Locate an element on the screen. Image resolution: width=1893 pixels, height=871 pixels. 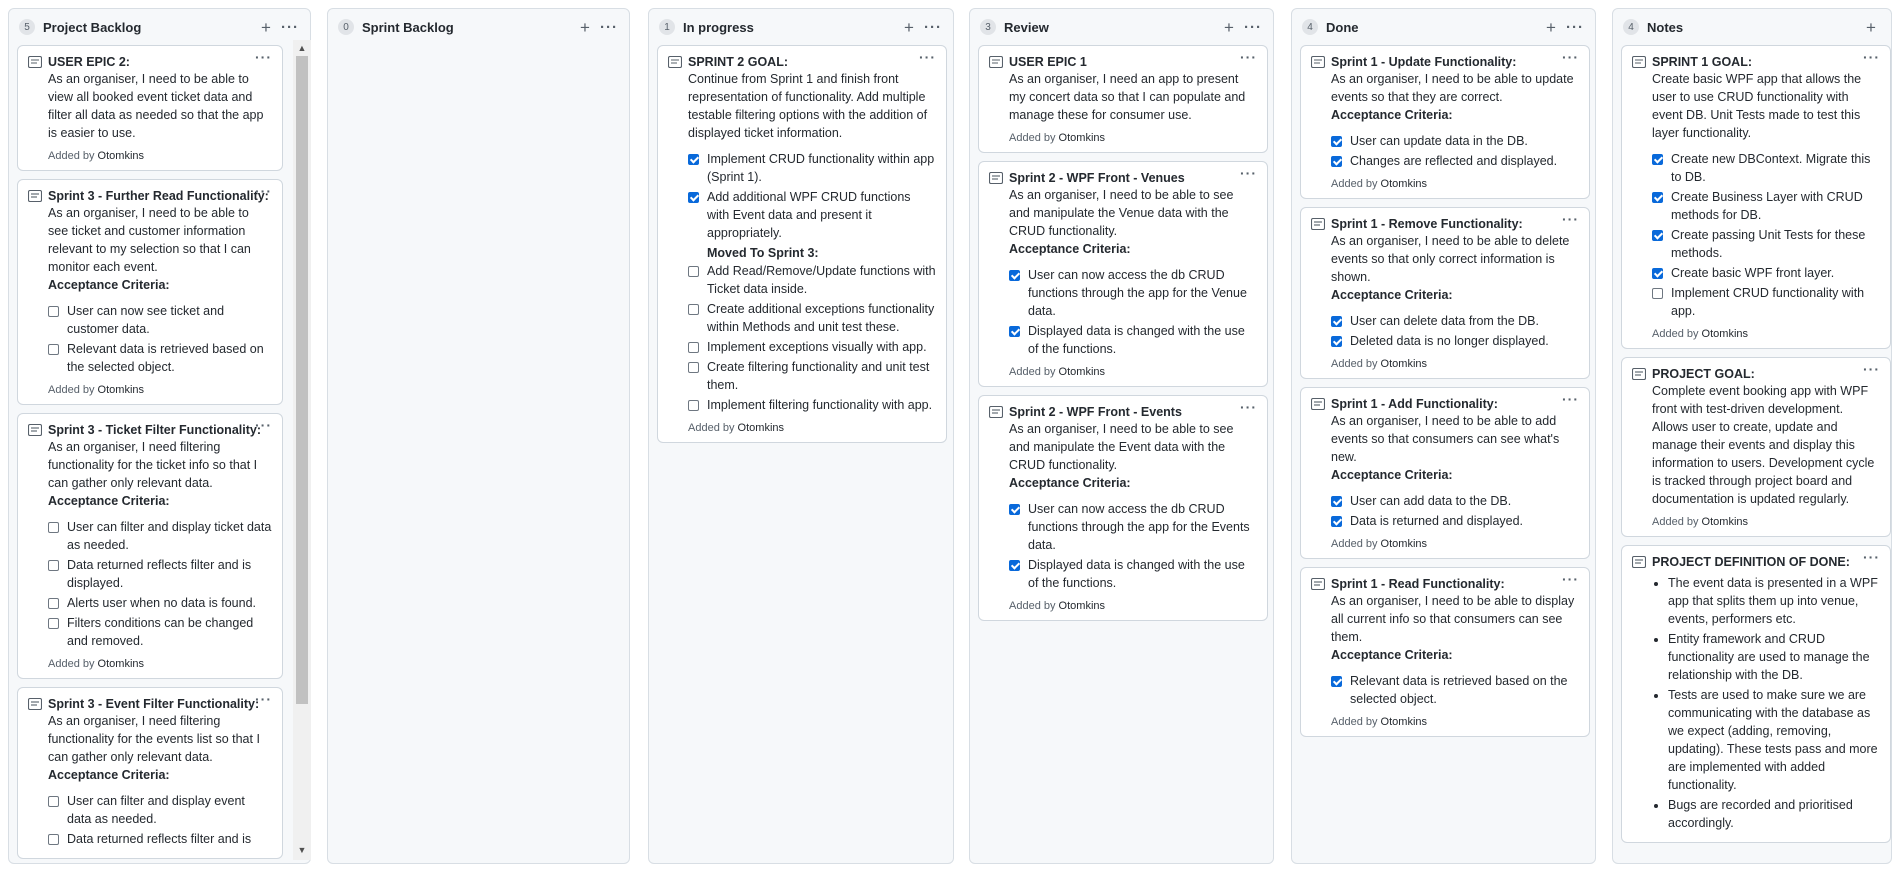
column-header: 5 Project Backlog + ··· is located at coordinates (159, 27).